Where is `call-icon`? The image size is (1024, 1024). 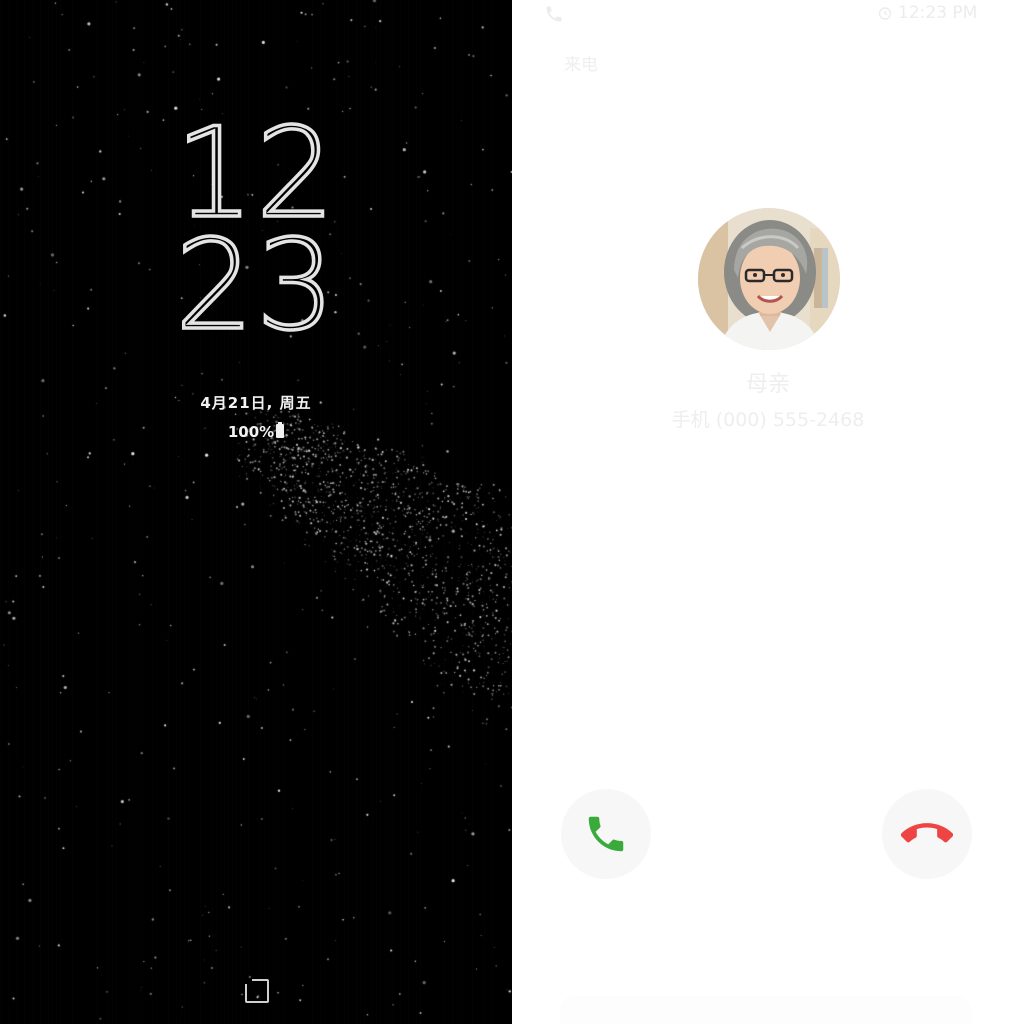 call-icon is located at coordinates (554, 14).